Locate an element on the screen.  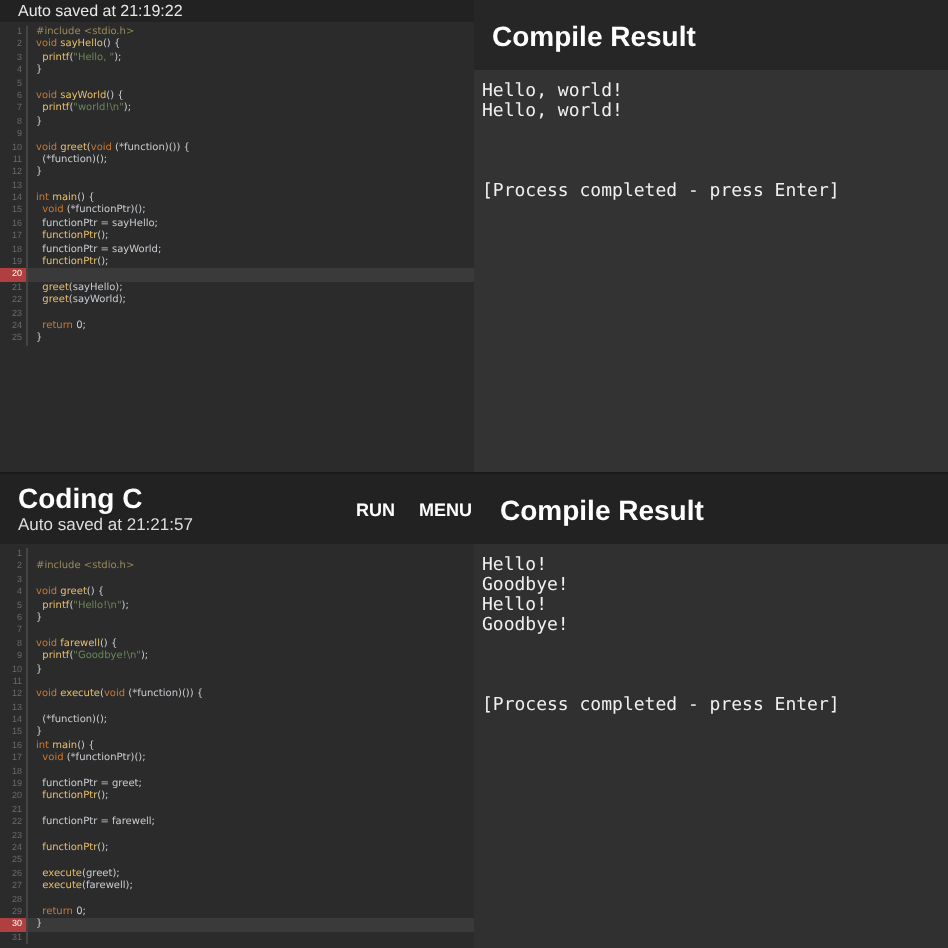
app-title: Coding C is located at coordinates (81, 498).